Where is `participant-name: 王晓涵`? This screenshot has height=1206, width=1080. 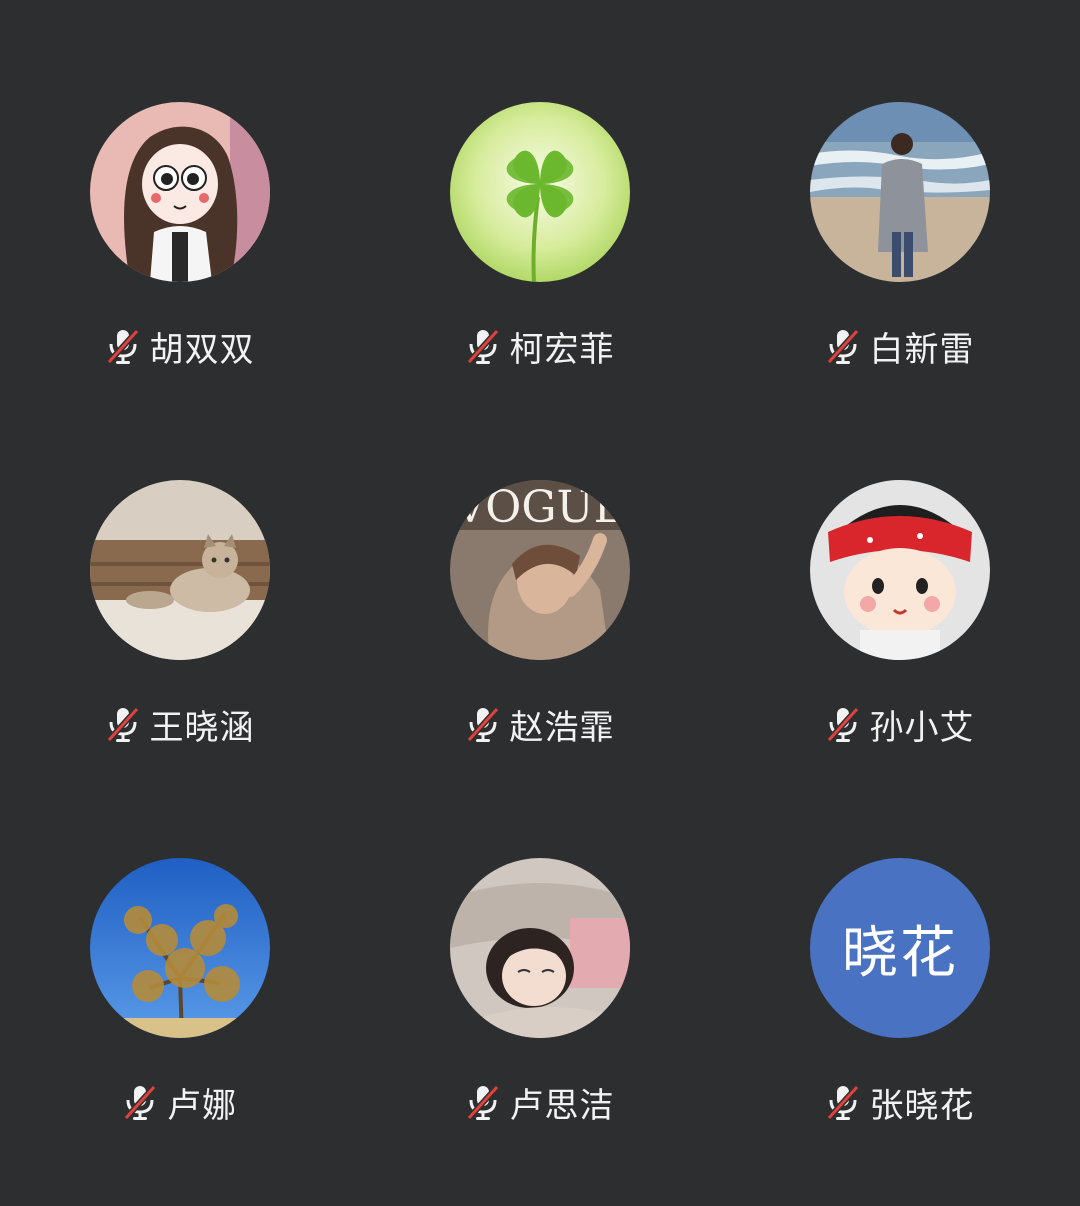
participant-name: 王晓涵 is located at coordinates (202, 727).